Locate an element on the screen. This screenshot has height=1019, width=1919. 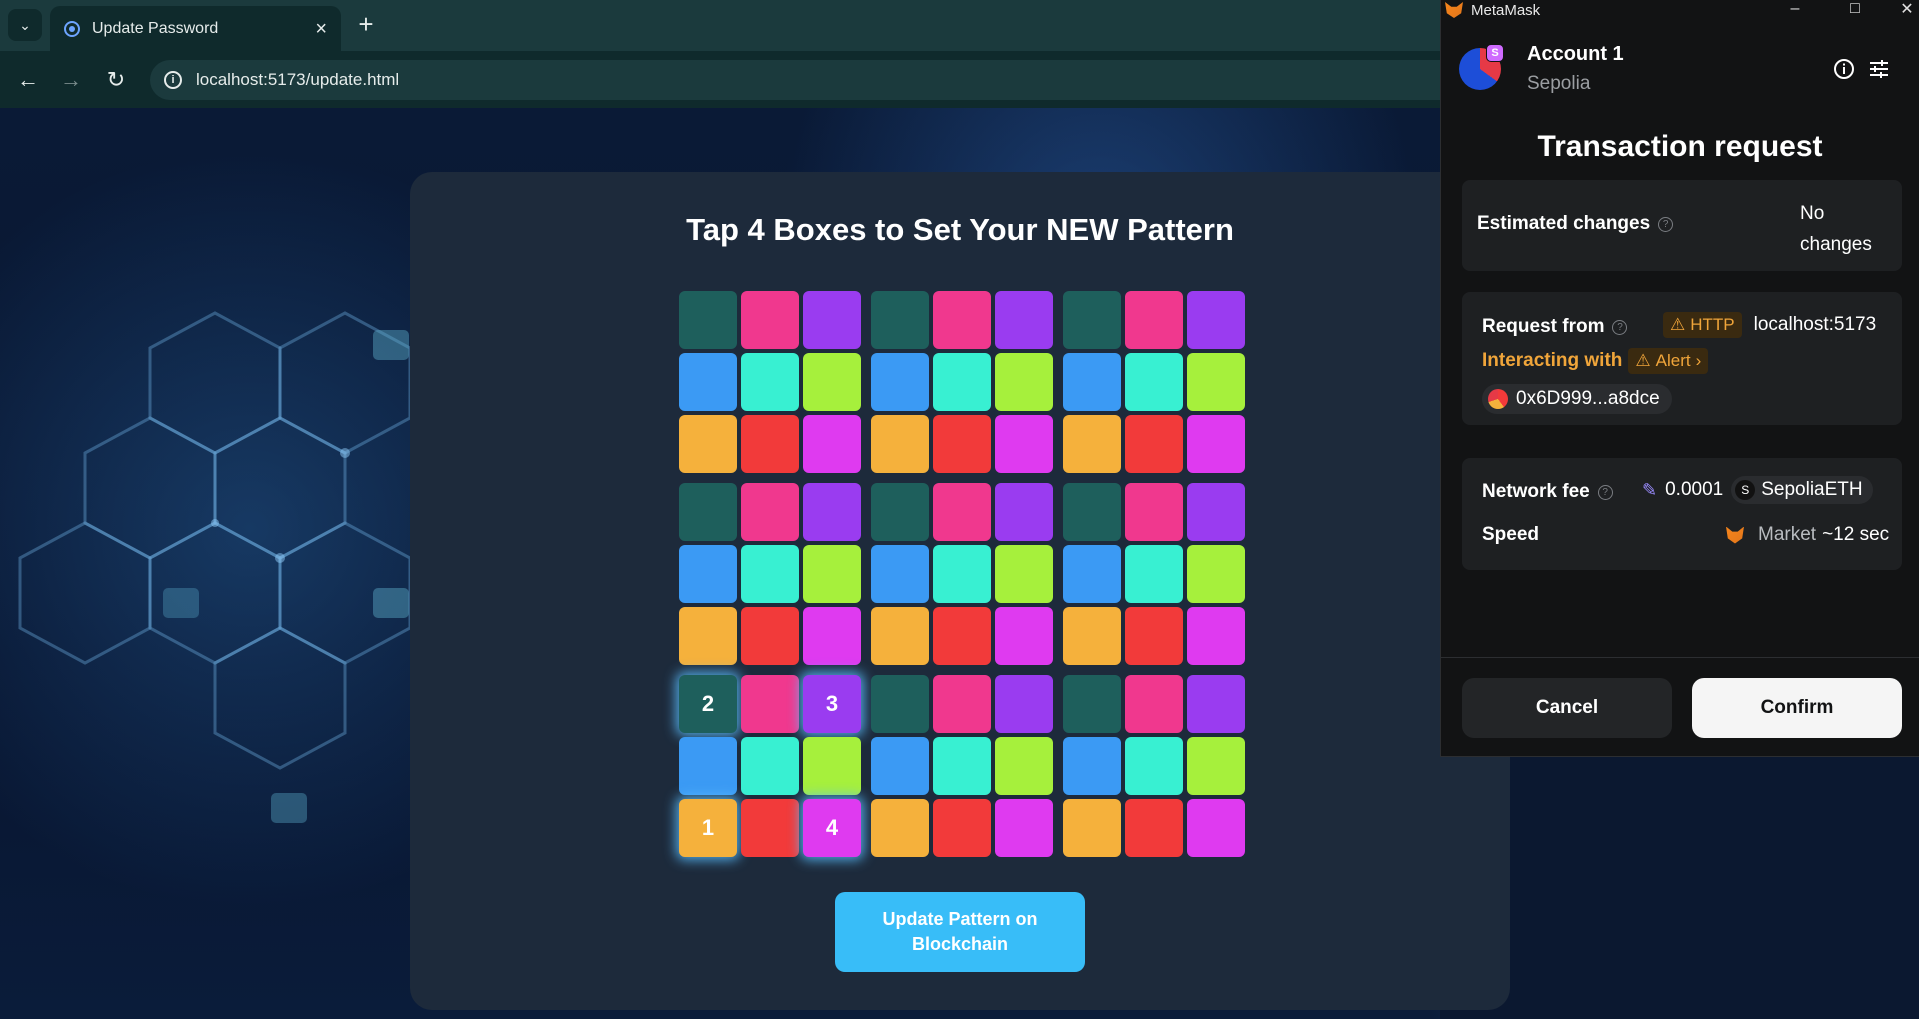
minimize-icon: – is located at coordinates (1795, 10).